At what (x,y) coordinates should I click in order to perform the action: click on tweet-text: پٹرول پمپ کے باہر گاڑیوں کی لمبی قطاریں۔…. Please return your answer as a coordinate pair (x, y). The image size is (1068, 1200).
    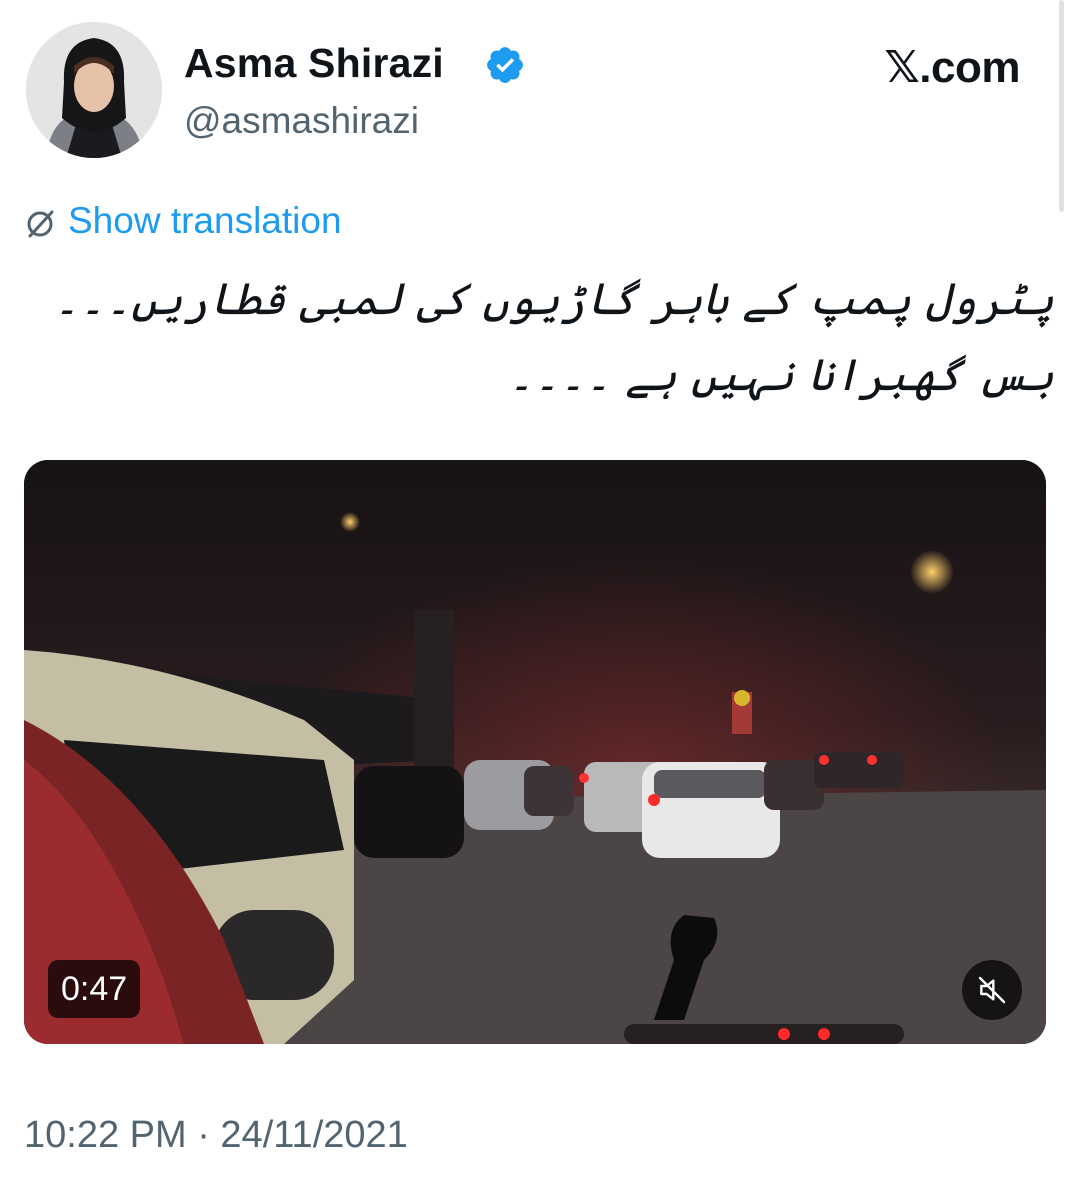
    Looking at the image, I should click on (553, 337).